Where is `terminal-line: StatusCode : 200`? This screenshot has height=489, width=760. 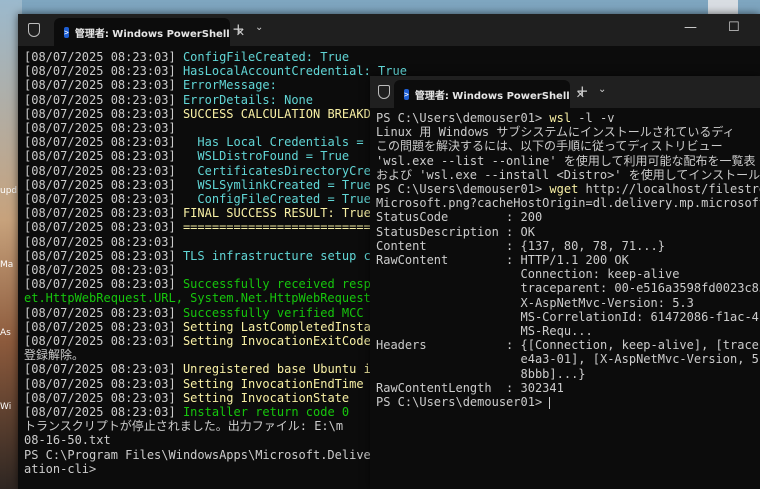
terminal-line: StatusCode : 200 is located at coordinates (568, 217).